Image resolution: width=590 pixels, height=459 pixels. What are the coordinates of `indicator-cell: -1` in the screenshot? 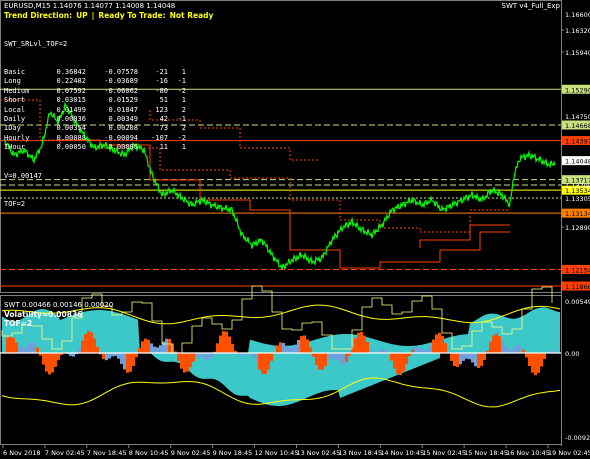 It's located at (181, 119).